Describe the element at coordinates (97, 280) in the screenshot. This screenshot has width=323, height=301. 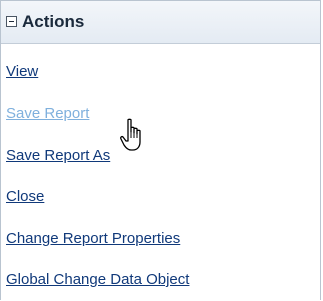
I see `global-change-data-object-link: Global Change Data Object` at that location.